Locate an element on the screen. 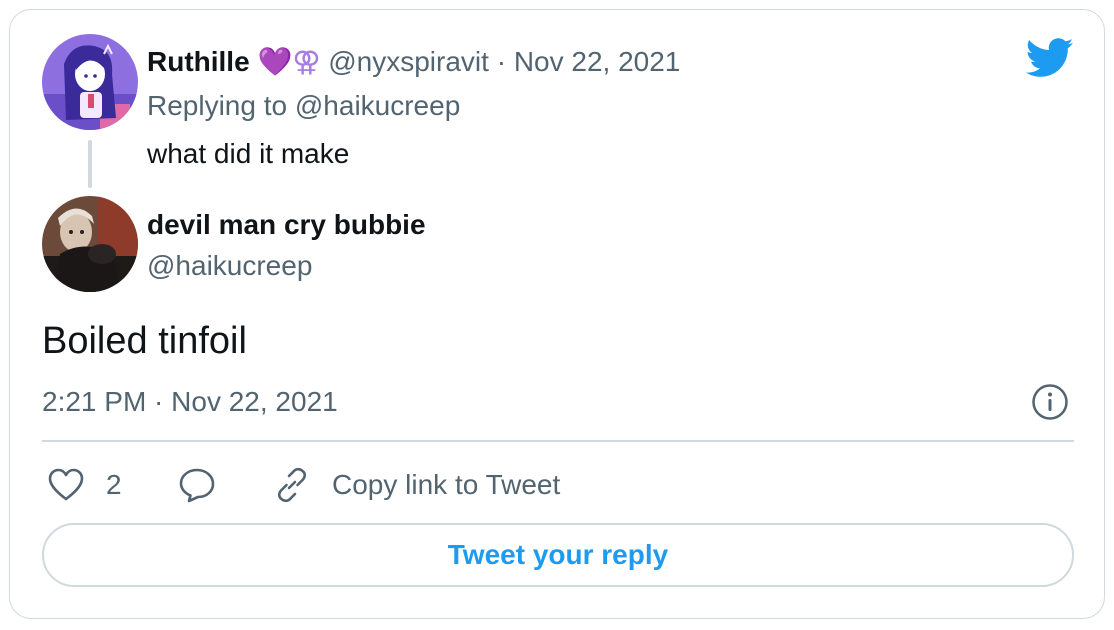 The image size is (1114, 630). main-tweet-timestamp: 2:21 PM · Nov 22, 2021 is located at coordinates (190, 402).